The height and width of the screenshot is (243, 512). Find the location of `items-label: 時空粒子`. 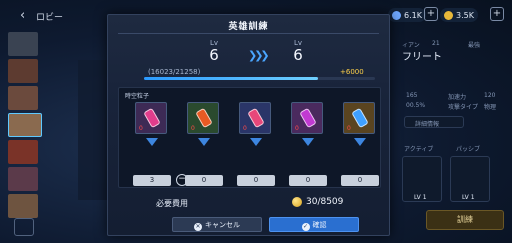

items-label: 時空粒子 is located at coordinates (137, 96).